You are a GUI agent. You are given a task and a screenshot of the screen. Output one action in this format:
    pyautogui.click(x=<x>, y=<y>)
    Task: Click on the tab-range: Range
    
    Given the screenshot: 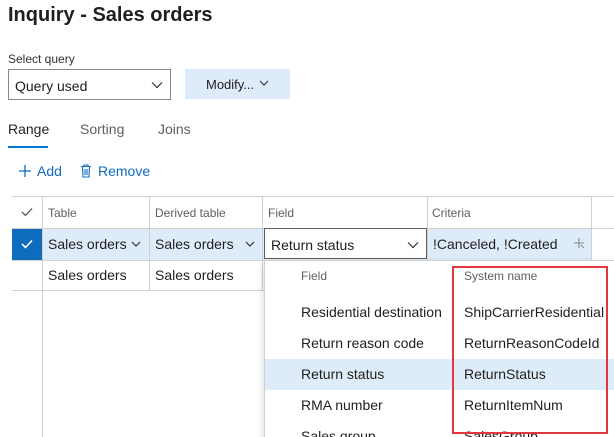 What is the action you would take?
    pyautogui.click(x=28, y=129)
    